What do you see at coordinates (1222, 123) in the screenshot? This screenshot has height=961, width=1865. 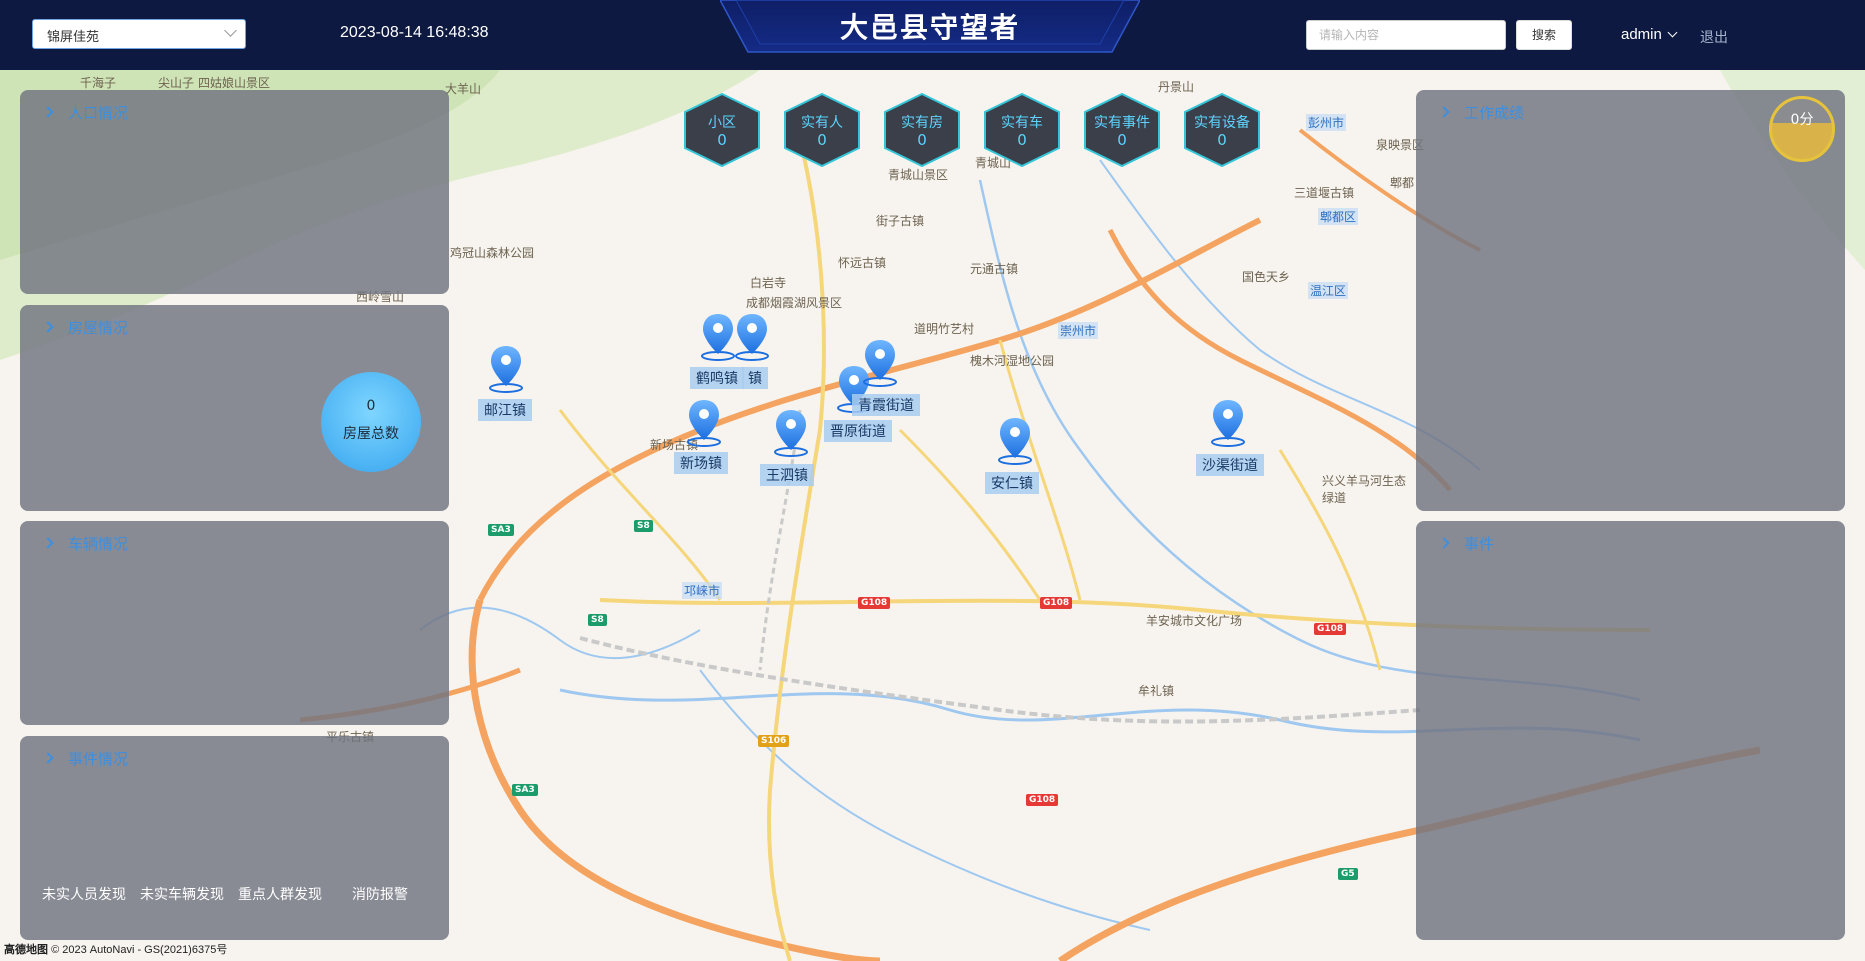 I see `stat-label: 实有设备` at bounding box center [1222, 123].